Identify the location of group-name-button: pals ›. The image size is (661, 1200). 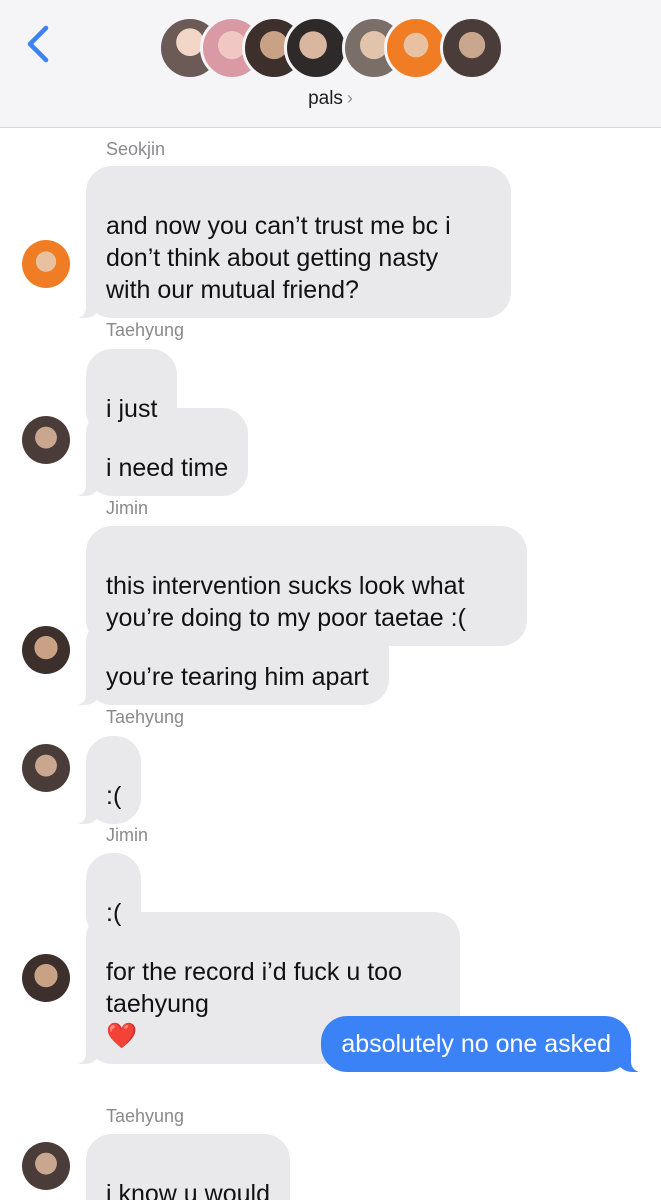
(330, 99).